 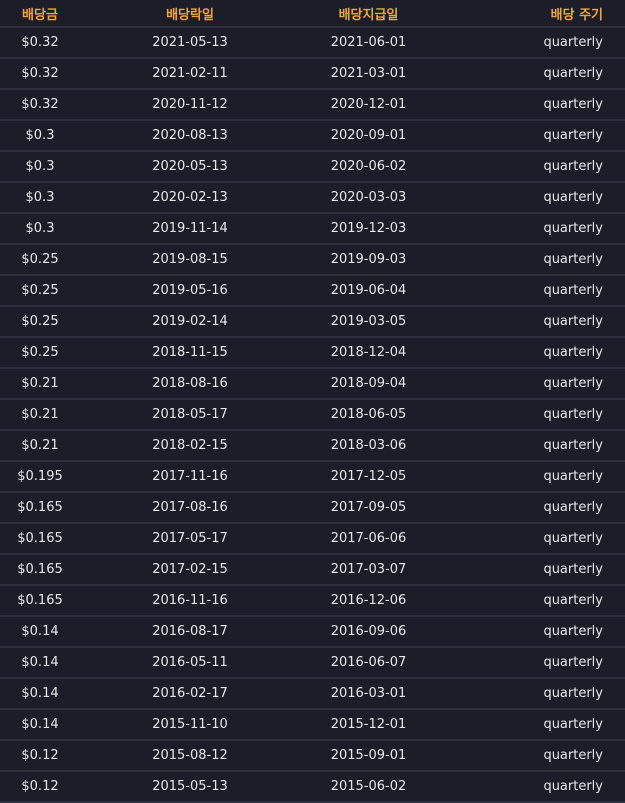 I want to click on pay-date-cell: 2019-12-03, so click(x=368, y=229).